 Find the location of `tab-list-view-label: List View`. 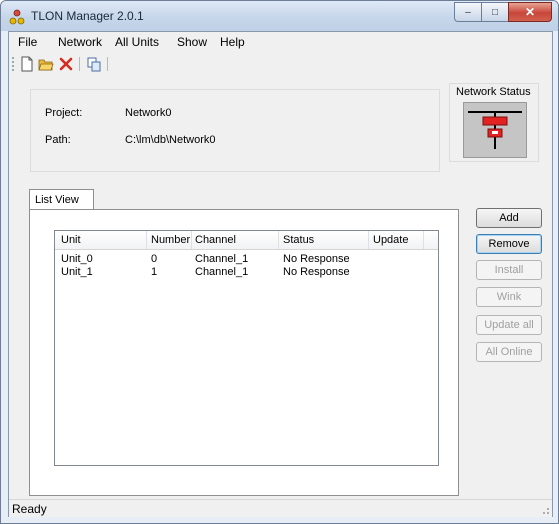

tab-list-view-label: List View is located at coordinates (57, 200).